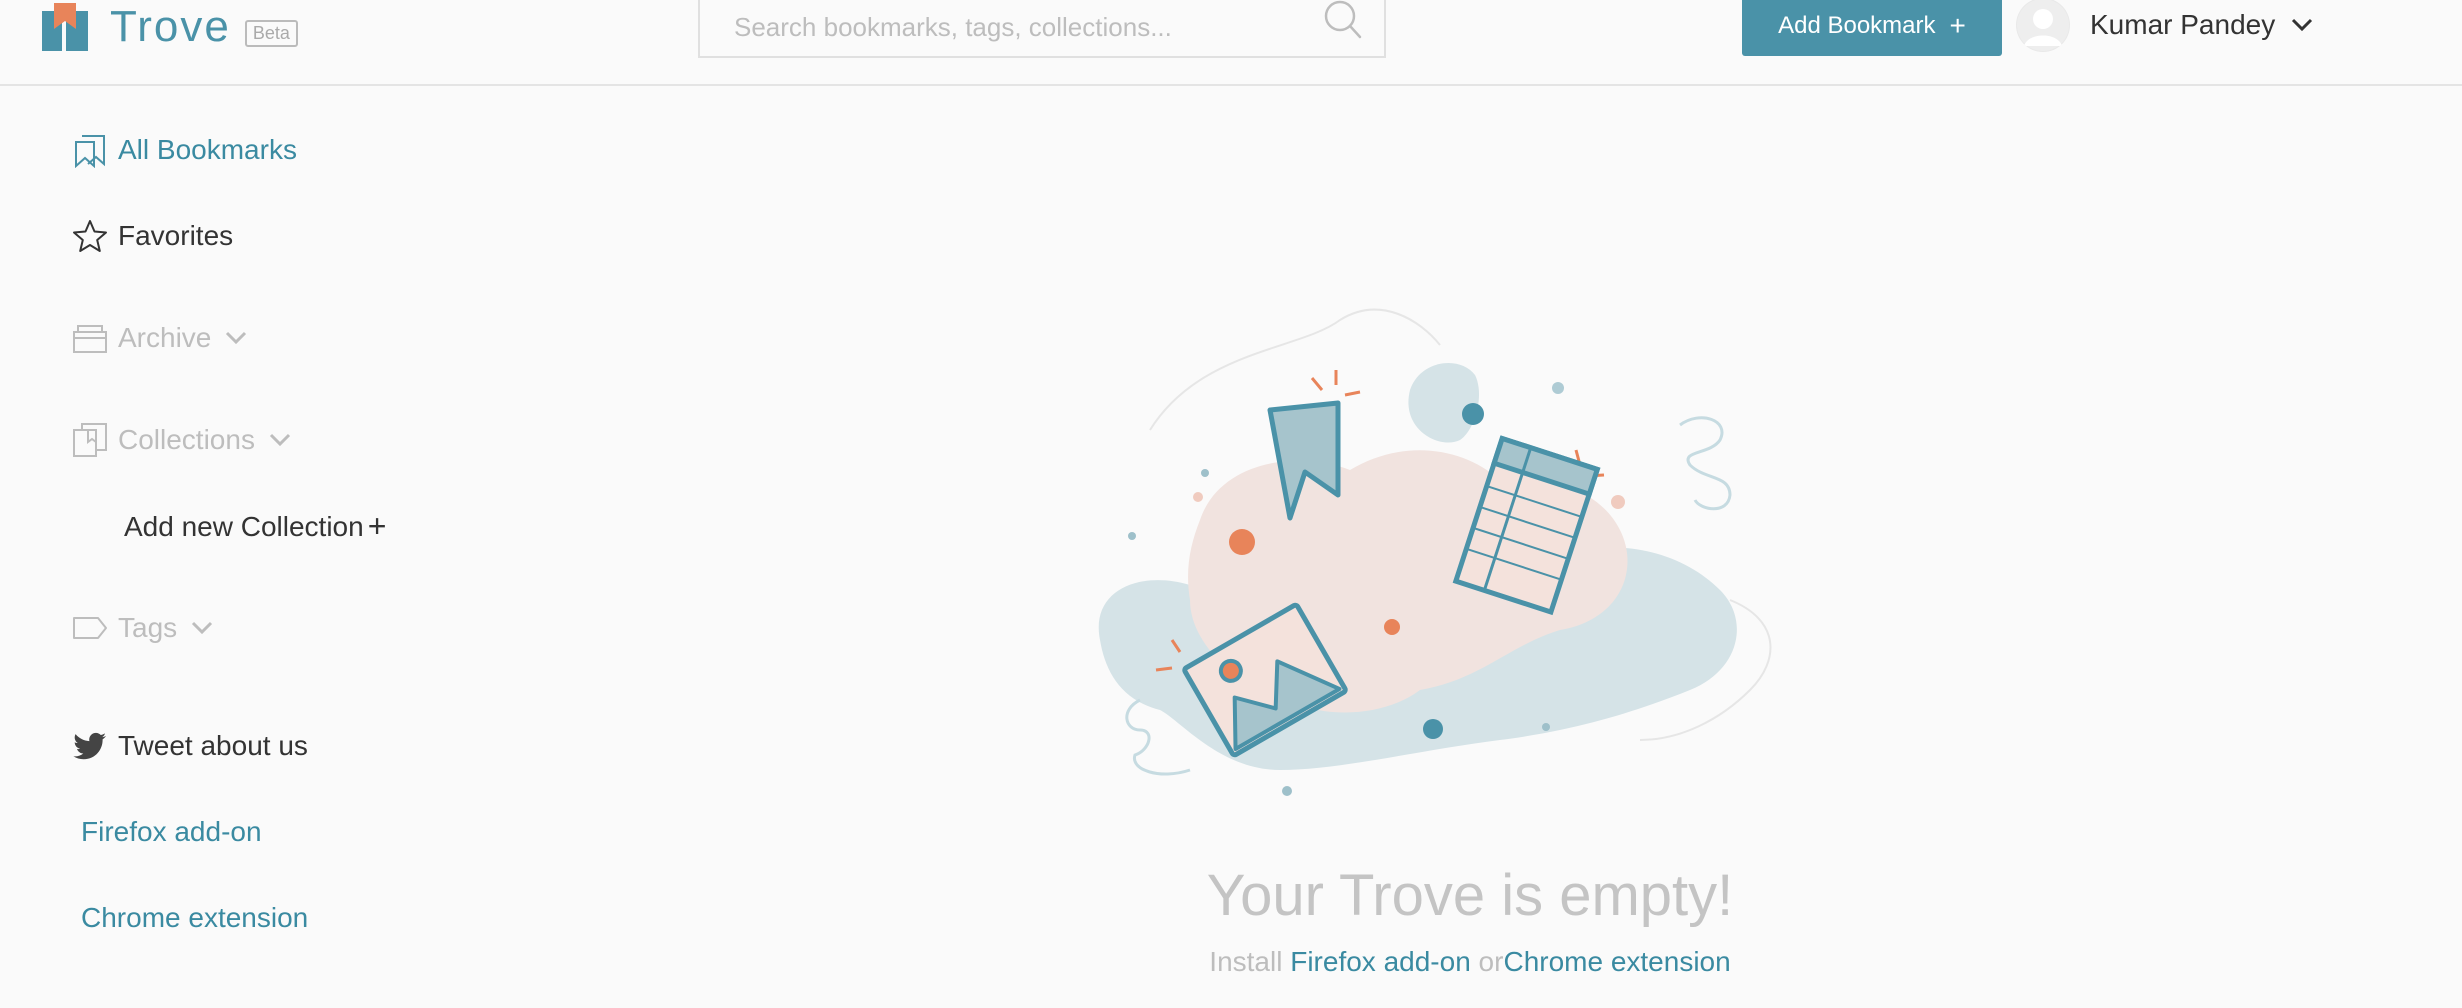 This screenshot has width=2462, height=1008. What do you see at coordinates (90, 440) in the screenshot?
I see `collections-icon` at bounding box center [90, 440].